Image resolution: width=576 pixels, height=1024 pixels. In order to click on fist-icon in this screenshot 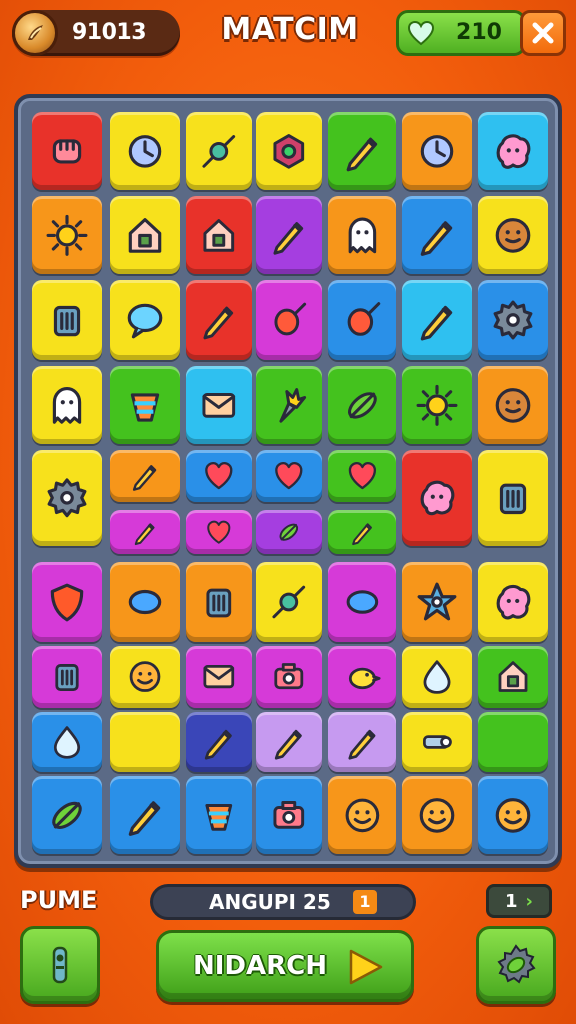, I will do `click(67, 151)`.